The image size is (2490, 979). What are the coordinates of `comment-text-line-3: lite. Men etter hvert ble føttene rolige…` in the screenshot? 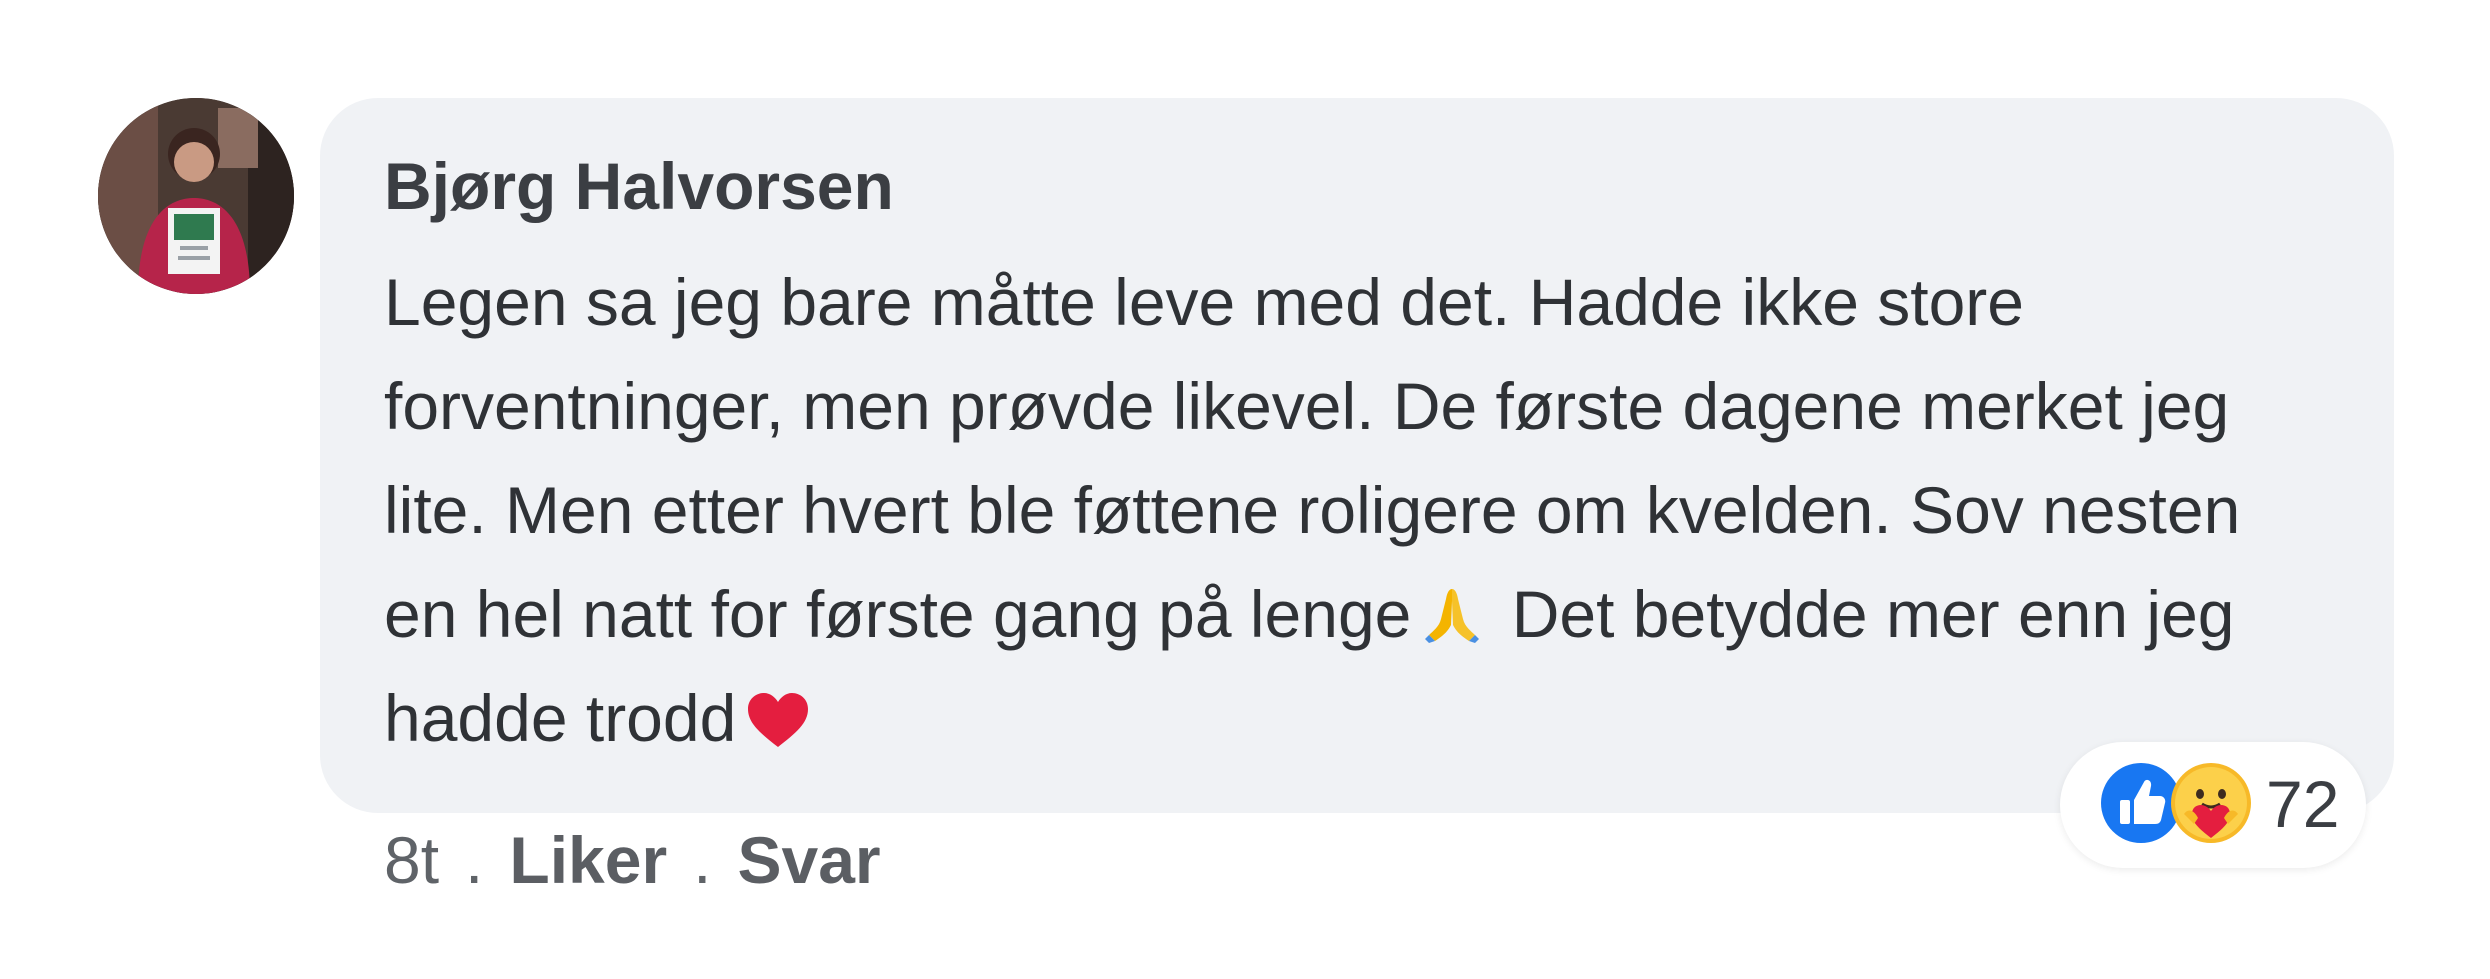 It's located at (1312, 510).